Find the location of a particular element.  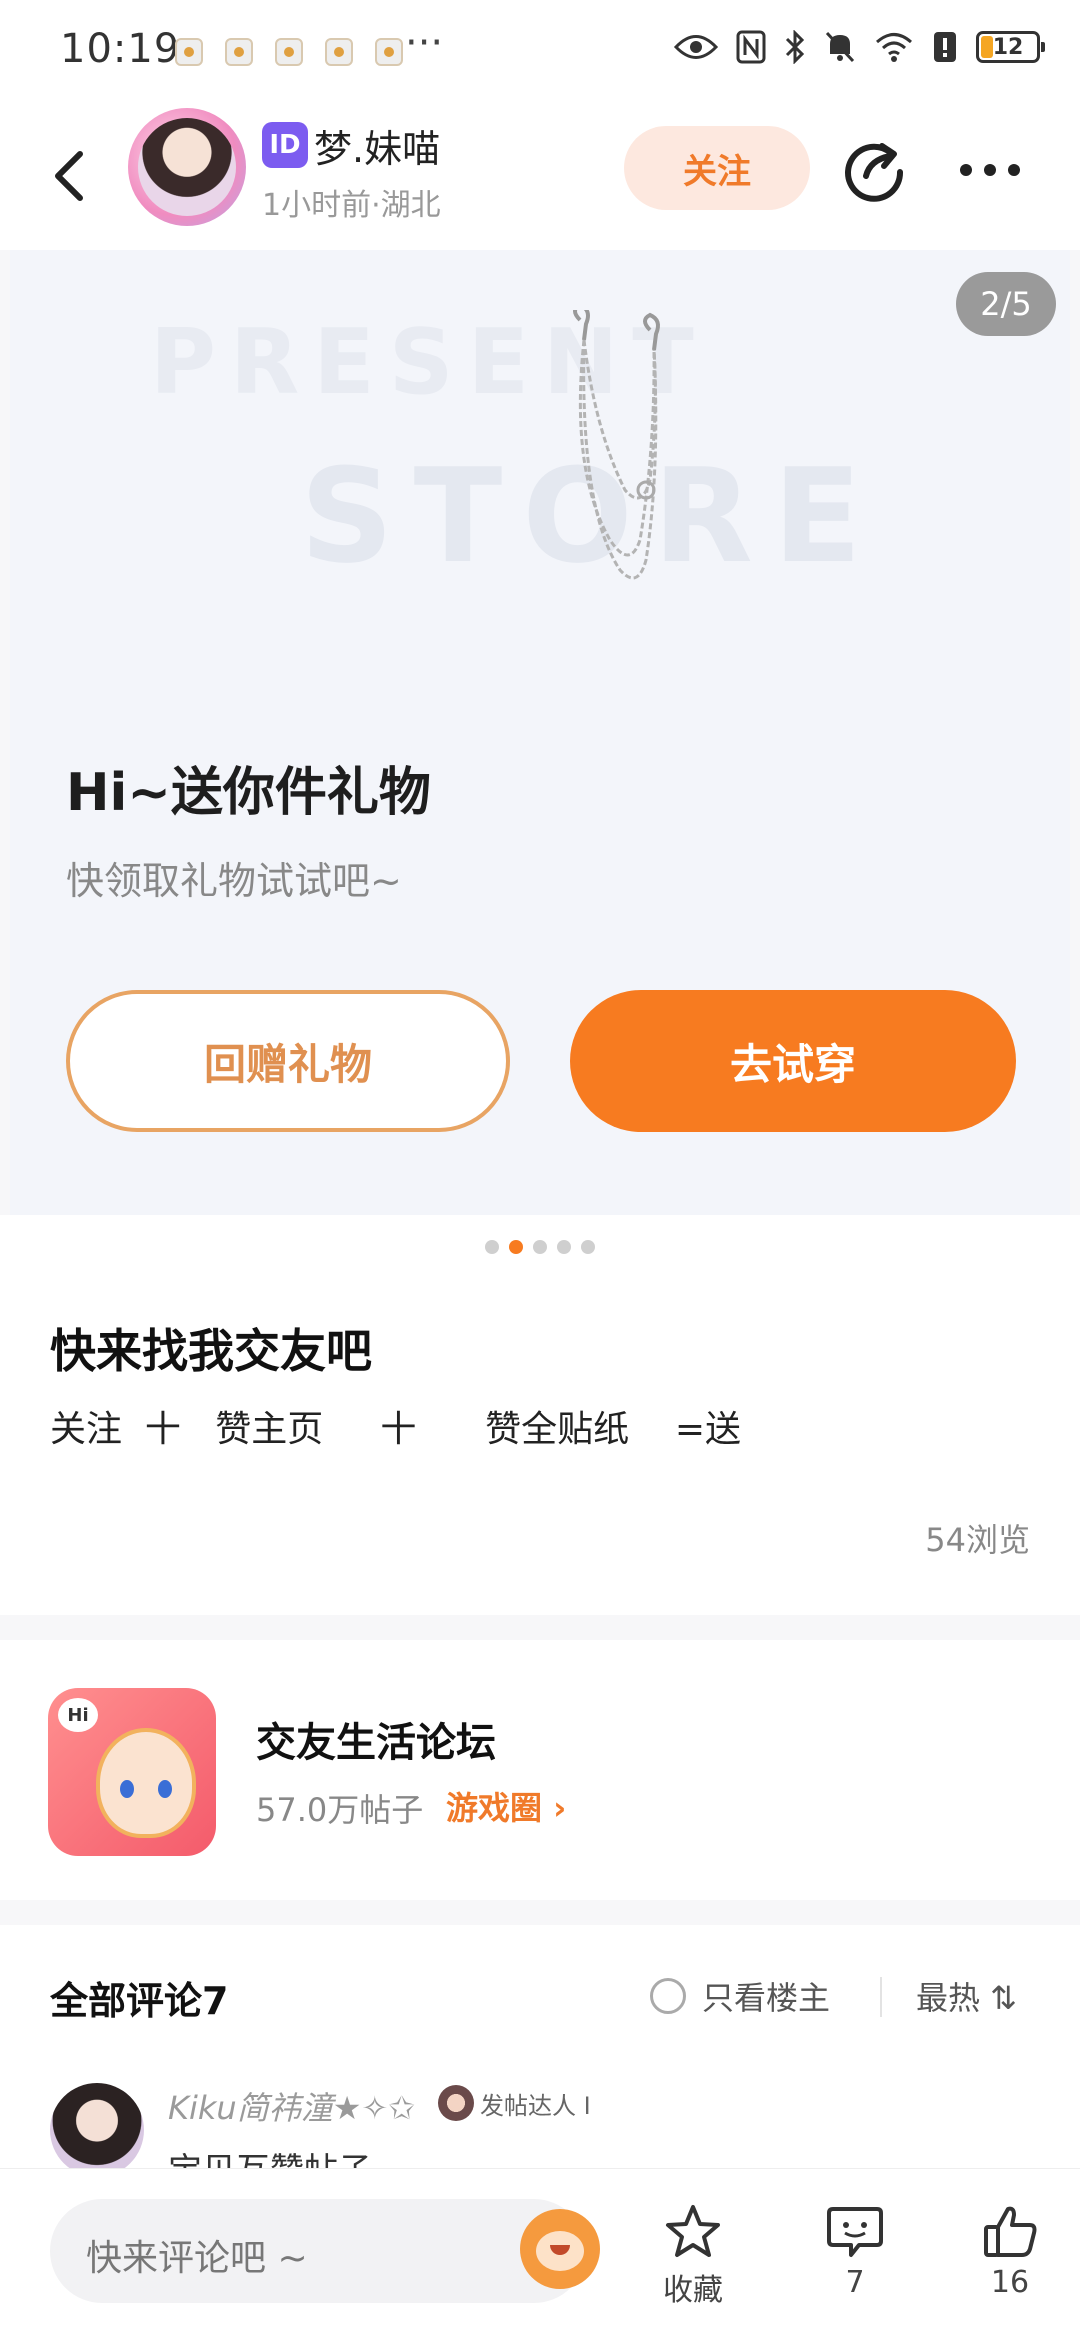

like-count: 16 is located at coordinates (1010, 2282).